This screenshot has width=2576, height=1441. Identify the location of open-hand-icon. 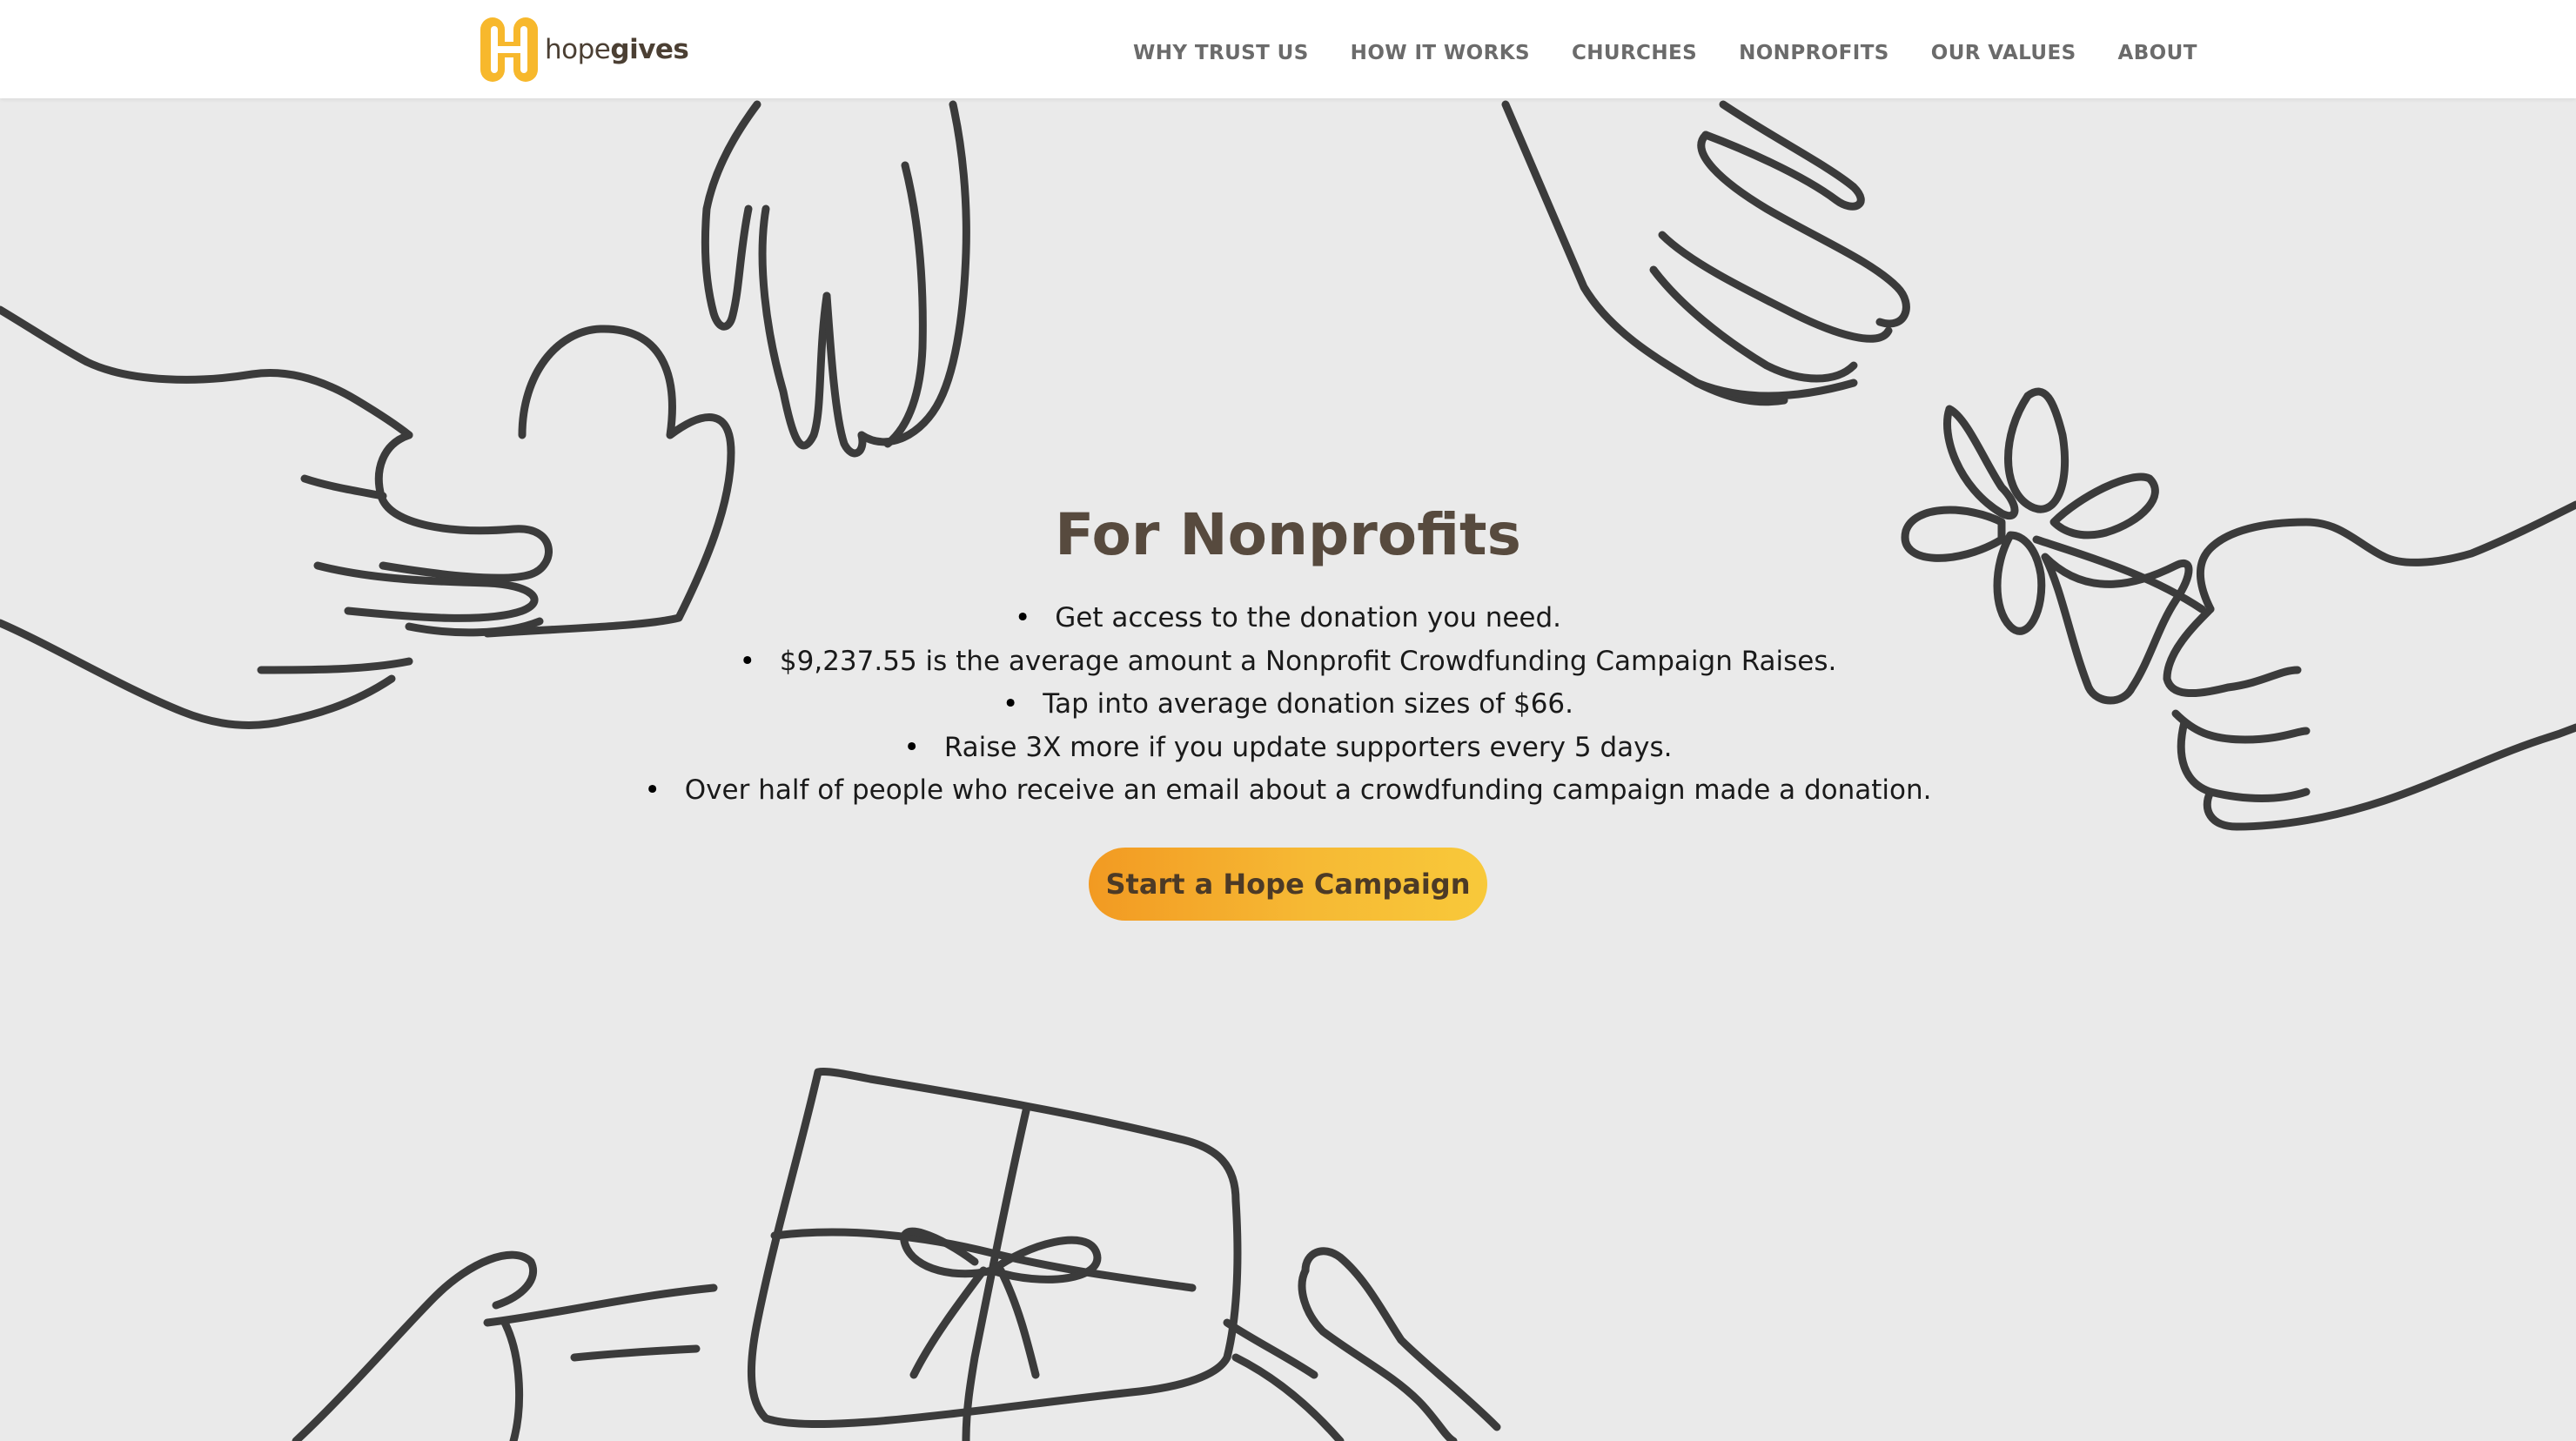
(1705, 253).